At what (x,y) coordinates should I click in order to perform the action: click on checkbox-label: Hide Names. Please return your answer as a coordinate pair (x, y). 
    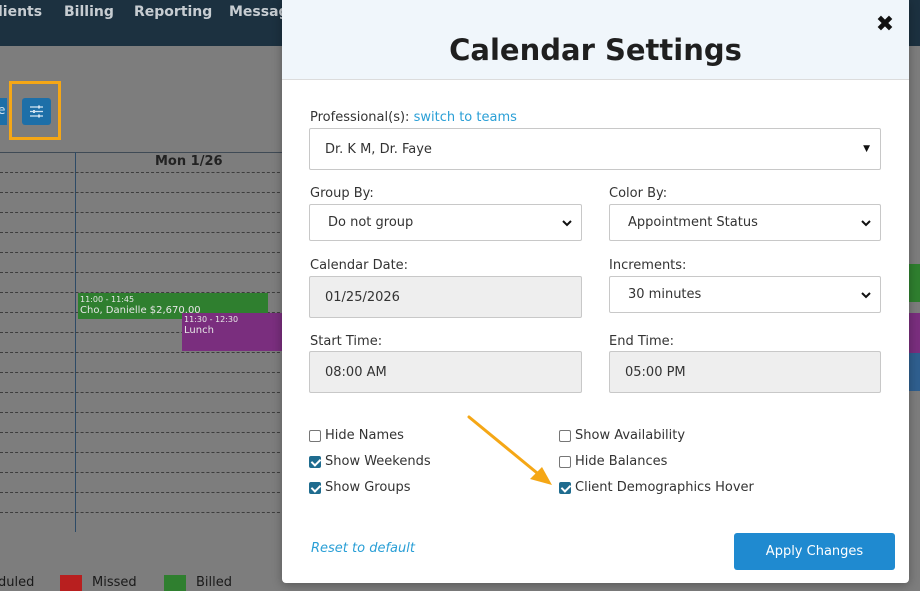
    Looking at the image, I should click on (364, 435).